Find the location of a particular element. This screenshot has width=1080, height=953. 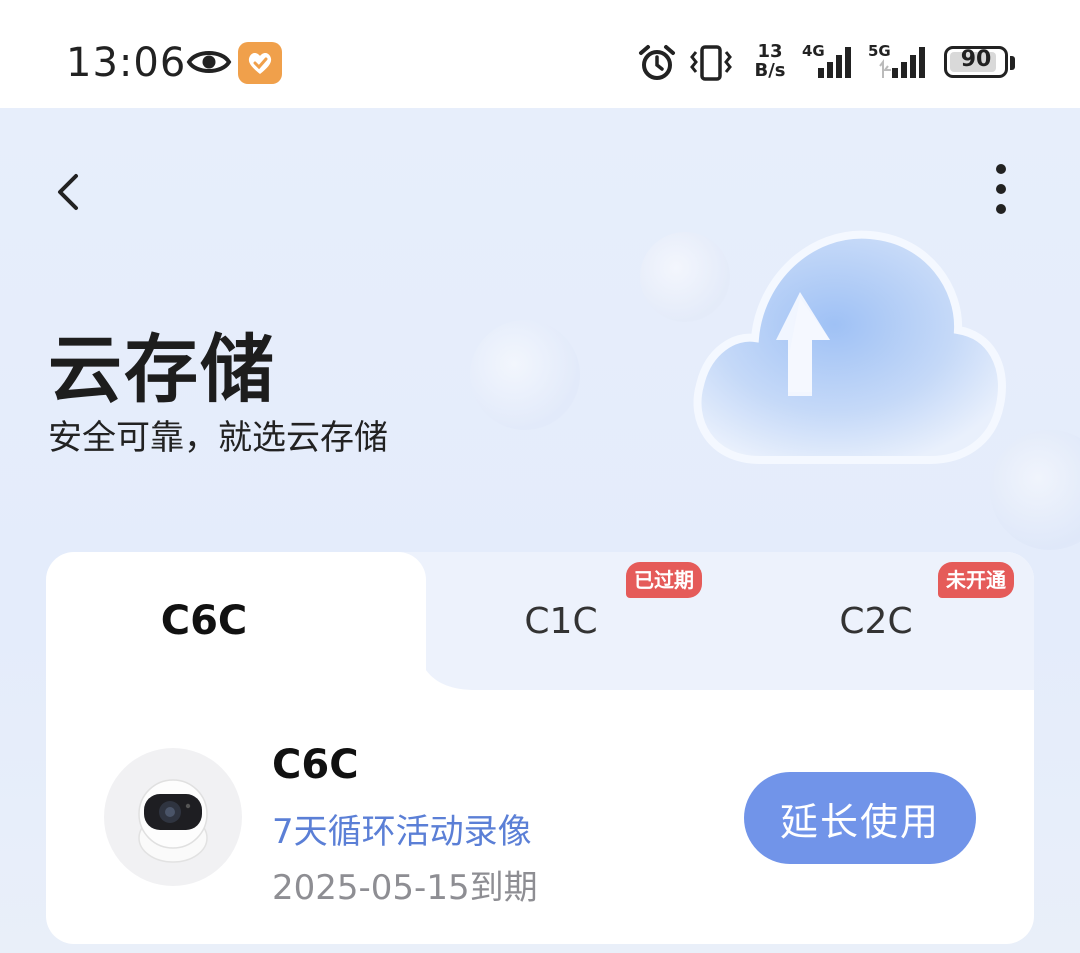

battery-icon: 90 is located at coordinates (976, 62).